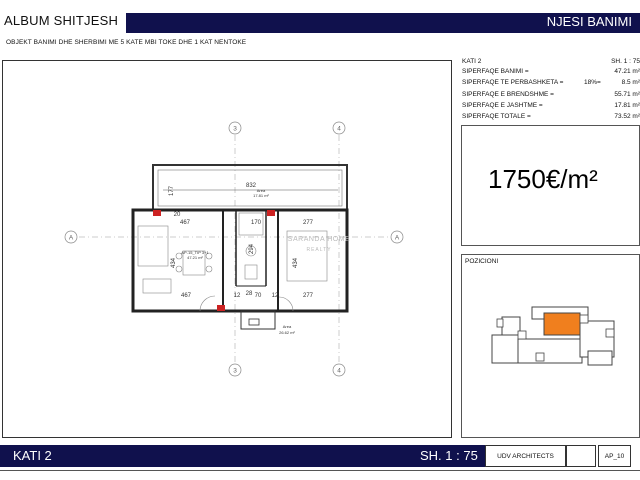  I want to click on door-swing-right, so click(286, 304).